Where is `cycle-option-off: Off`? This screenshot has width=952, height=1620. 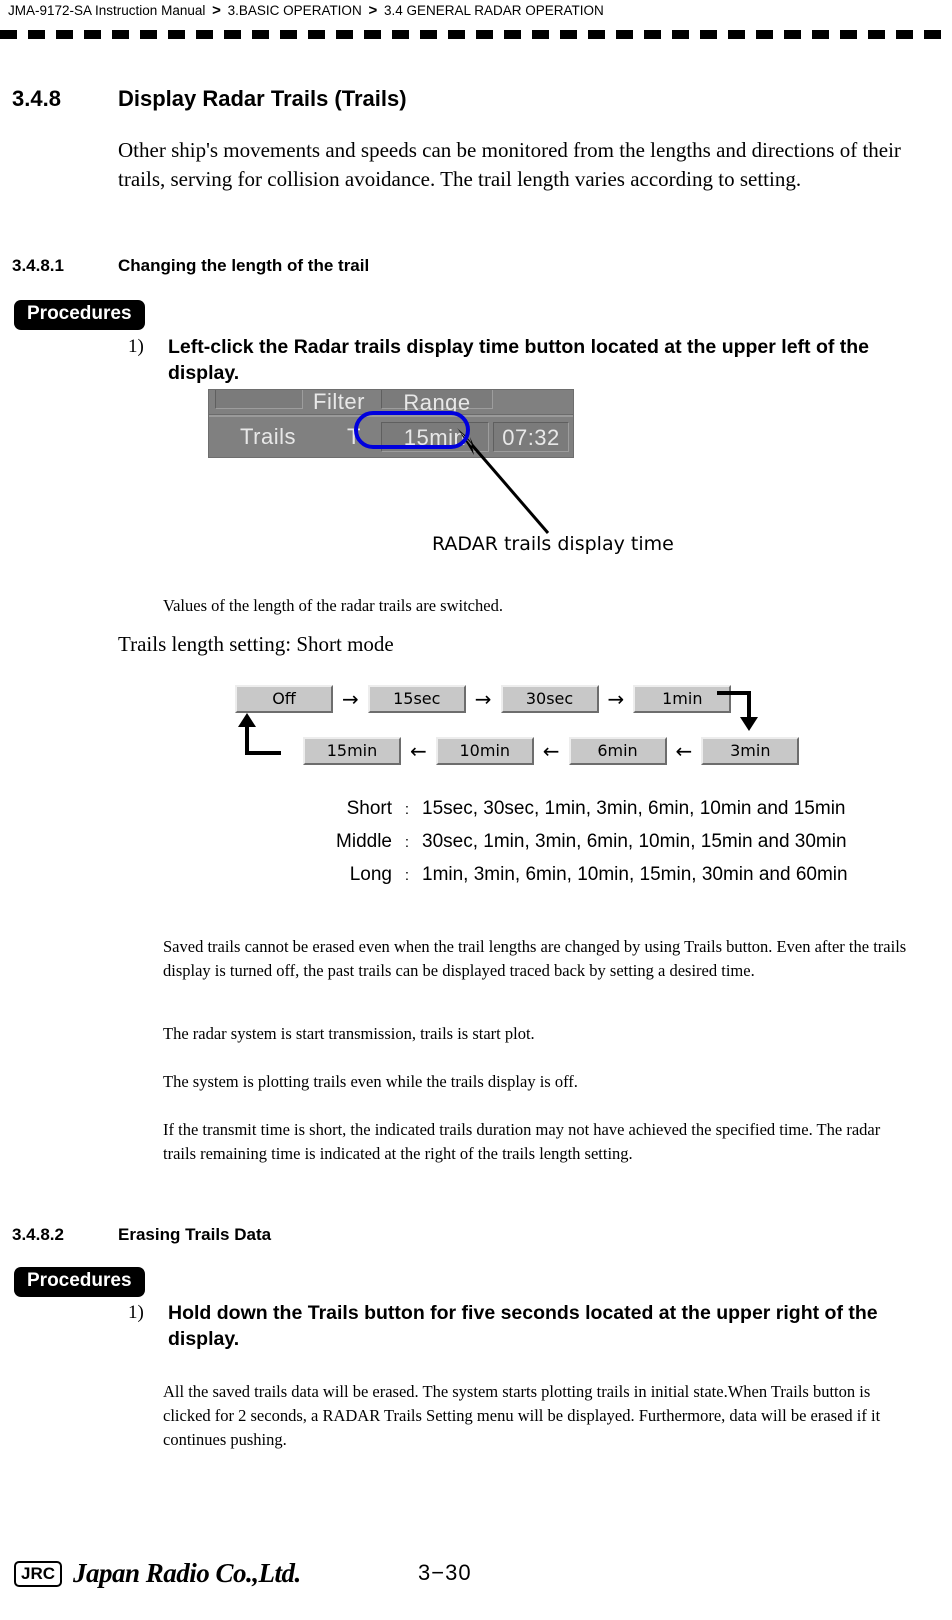 cycle-option-off: Off is located at coordinates (284, 699).